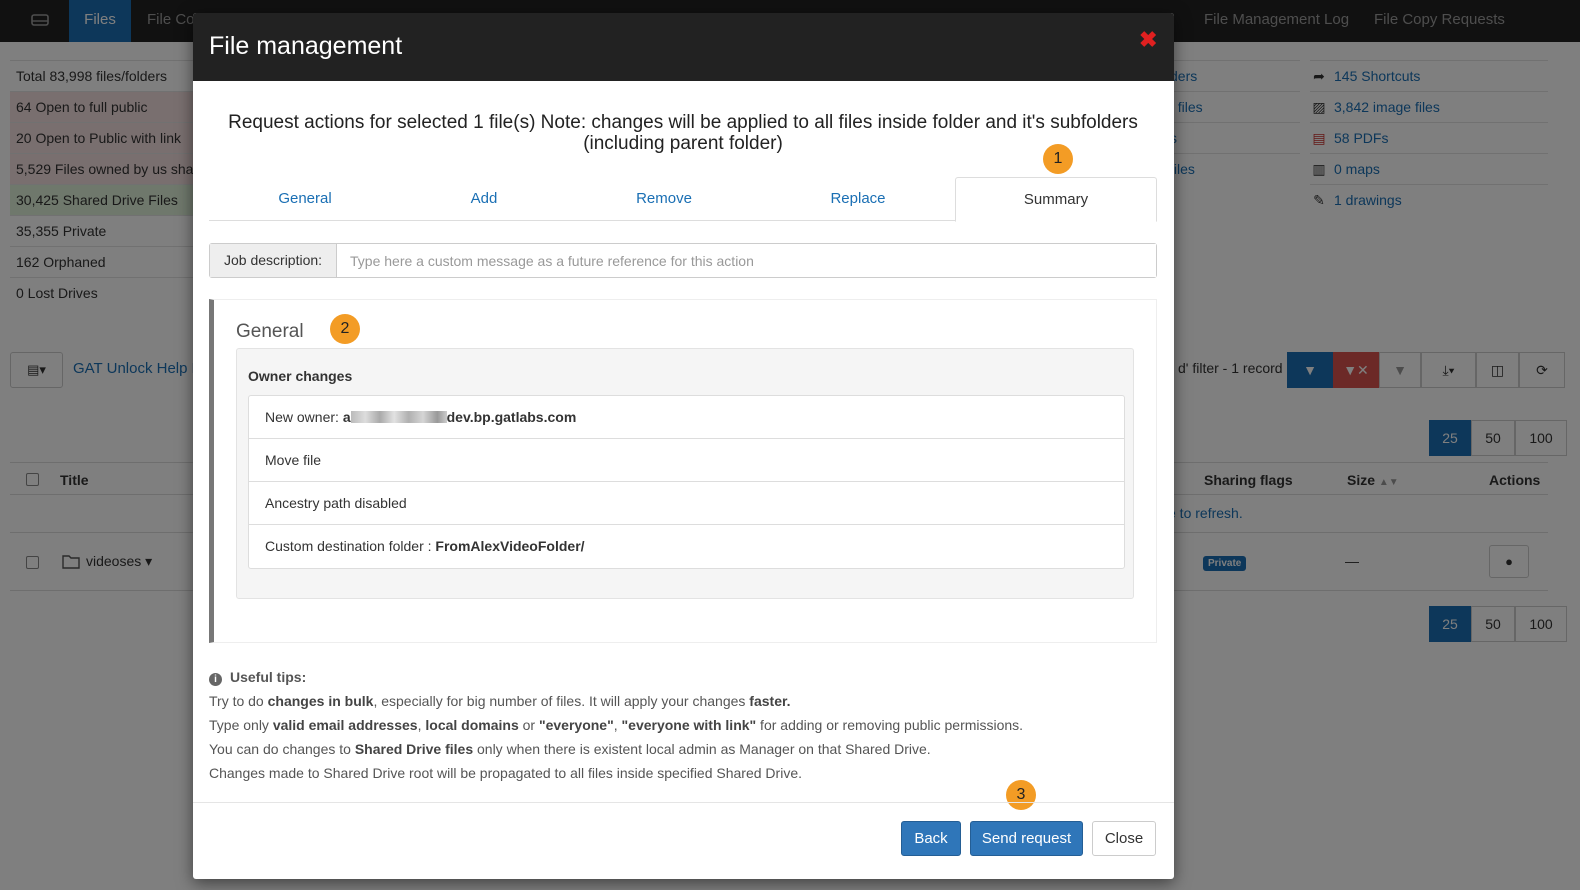  I want to click on new-owner-label: New owner:, so click(304, 417).